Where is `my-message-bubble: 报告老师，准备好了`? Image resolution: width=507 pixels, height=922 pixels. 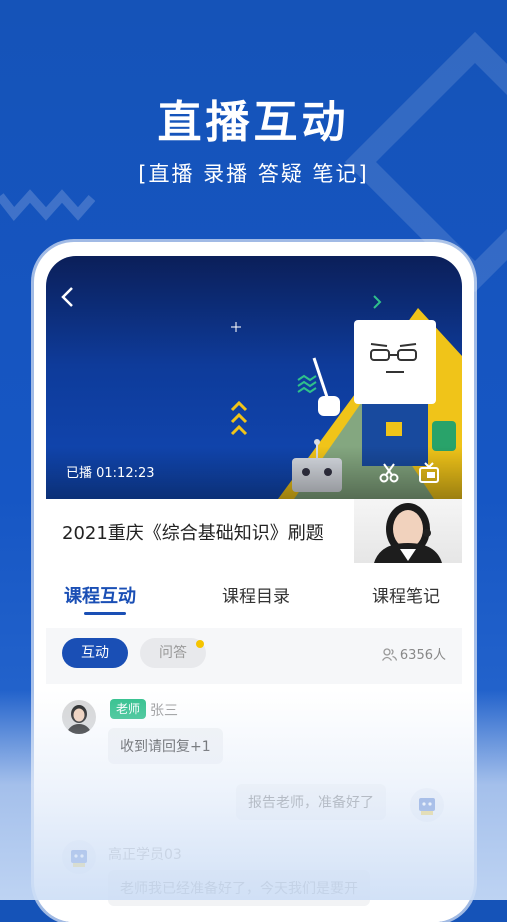
my-message-bubble: 报告老师，准备好了 is located at coordinates (311, 802).